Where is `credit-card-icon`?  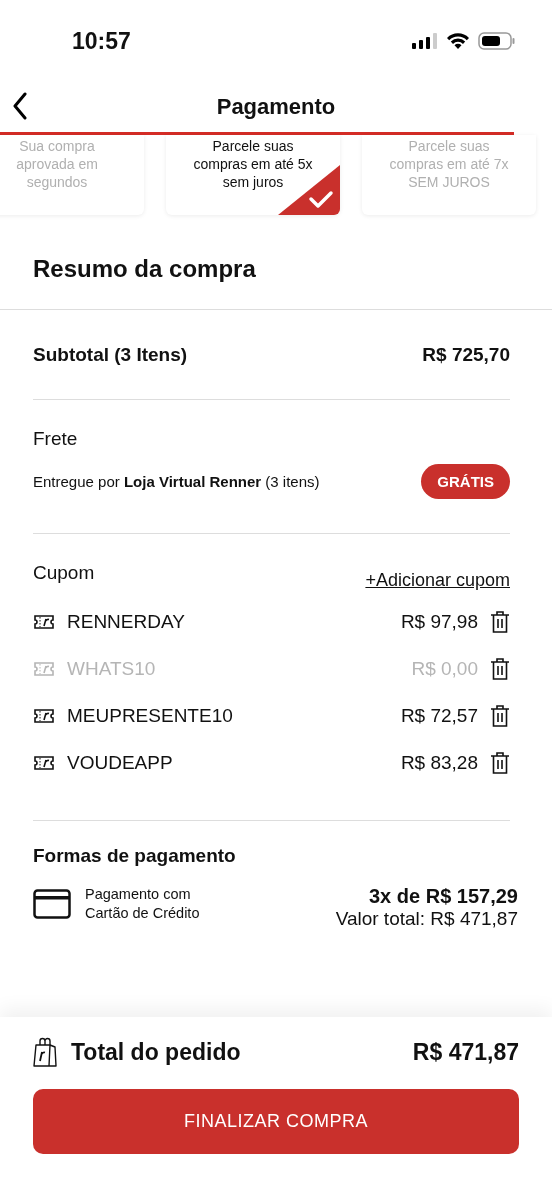
credit-card-icon is located at coordinates (52, 904).